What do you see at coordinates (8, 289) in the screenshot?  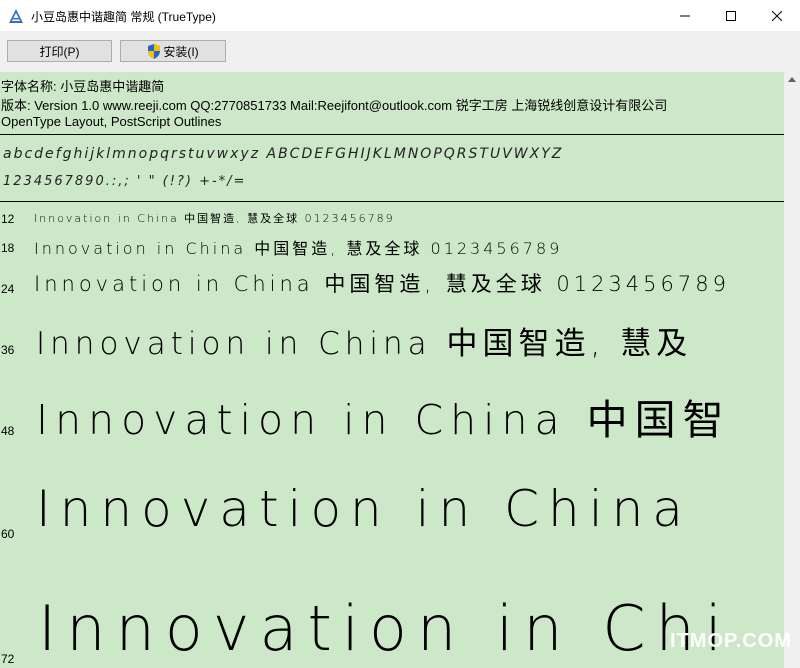 I see `sample-size-label: 24` at bounding box center [8, 289].